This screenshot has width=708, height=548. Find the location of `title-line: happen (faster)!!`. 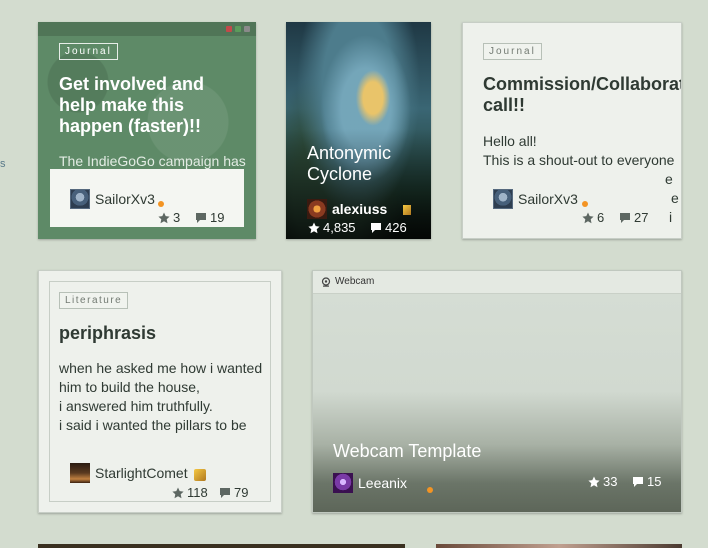

title-line: happen (faster)!! is located at coordinates (130, 126).